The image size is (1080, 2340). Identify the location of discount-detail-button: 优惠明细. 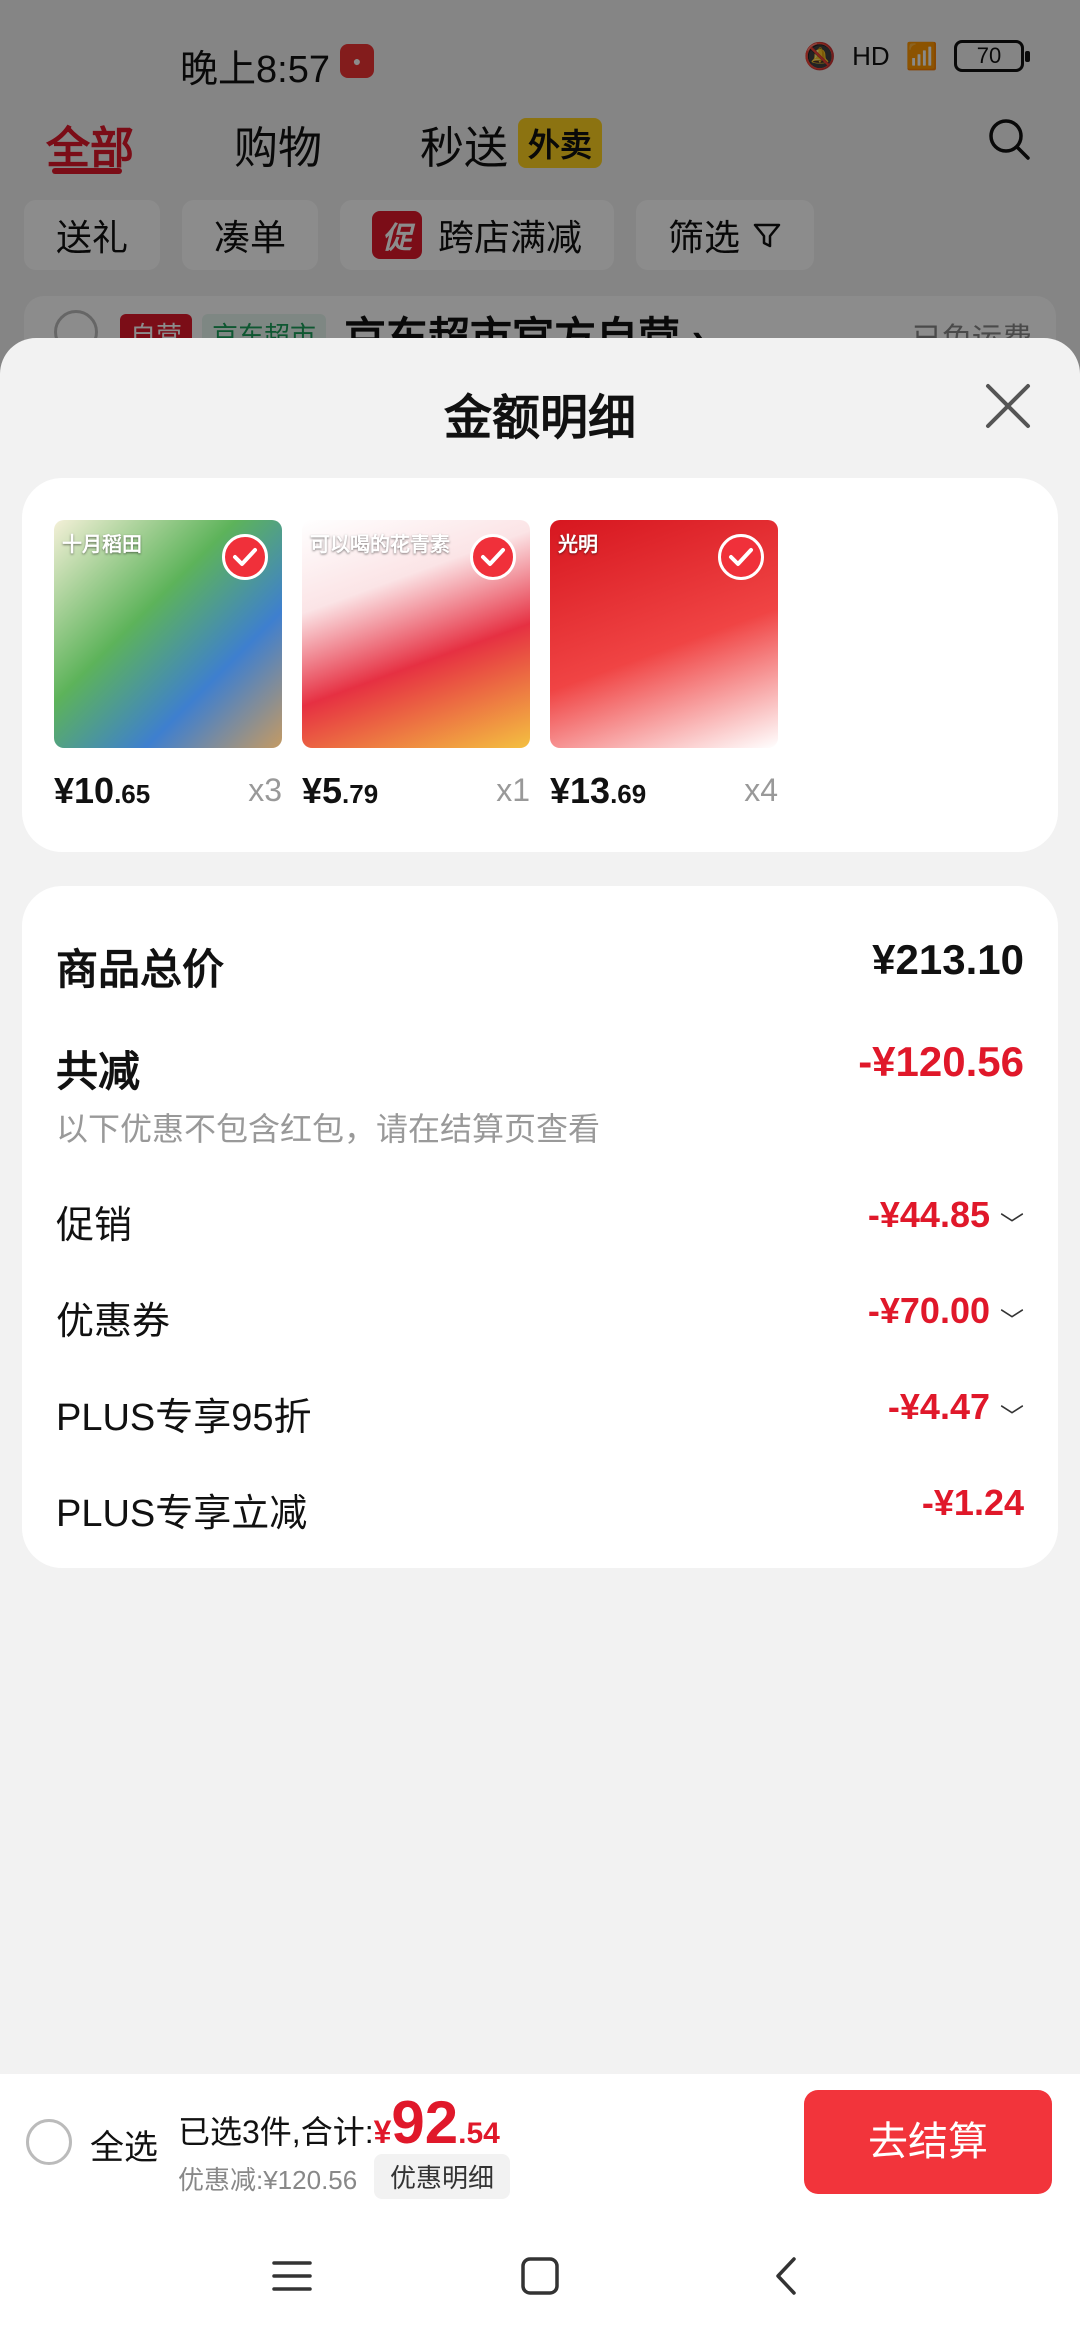
(442, 2176).